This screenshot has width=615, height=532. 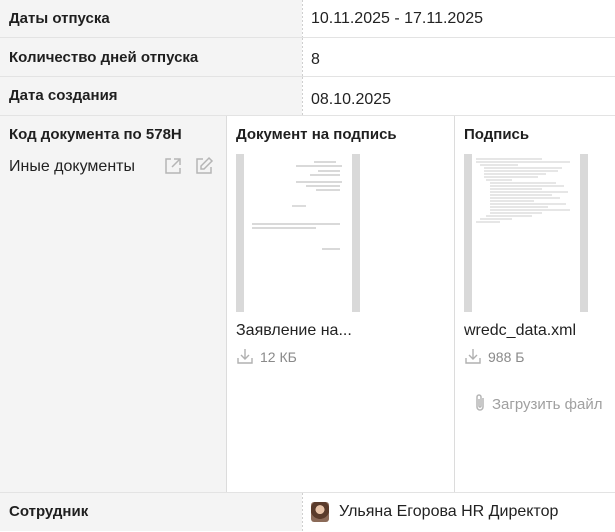 I want to click on signature-title: Подпись, so click(x=497, y=134).